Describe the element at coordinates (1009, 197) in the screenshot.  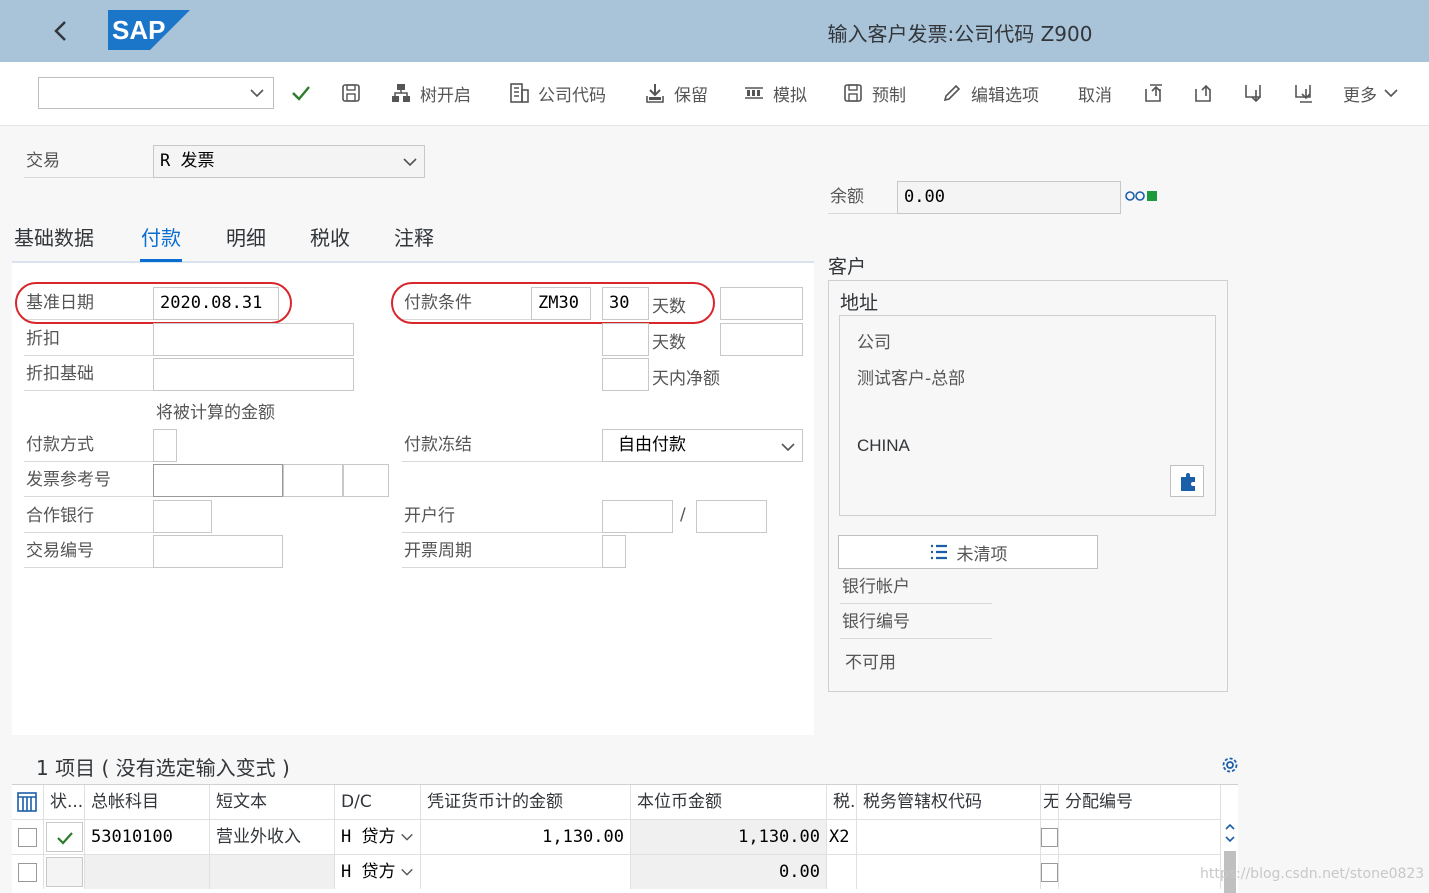
I see `balance-field: 0.00` at that location.